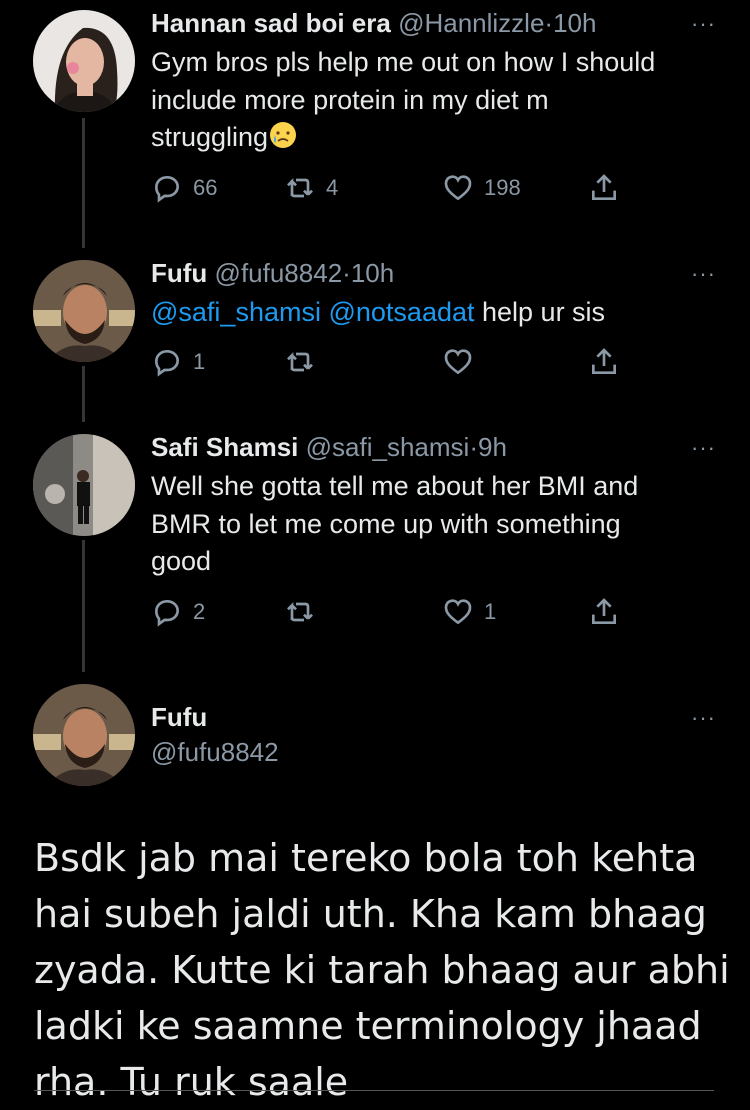 Image resolution: width=750 pixels, height=1110 pixels. Describe the element at coordinates (386, 523) in the screenshot. I see `tweet-text-line: BMR to let me come up with something` at that location.